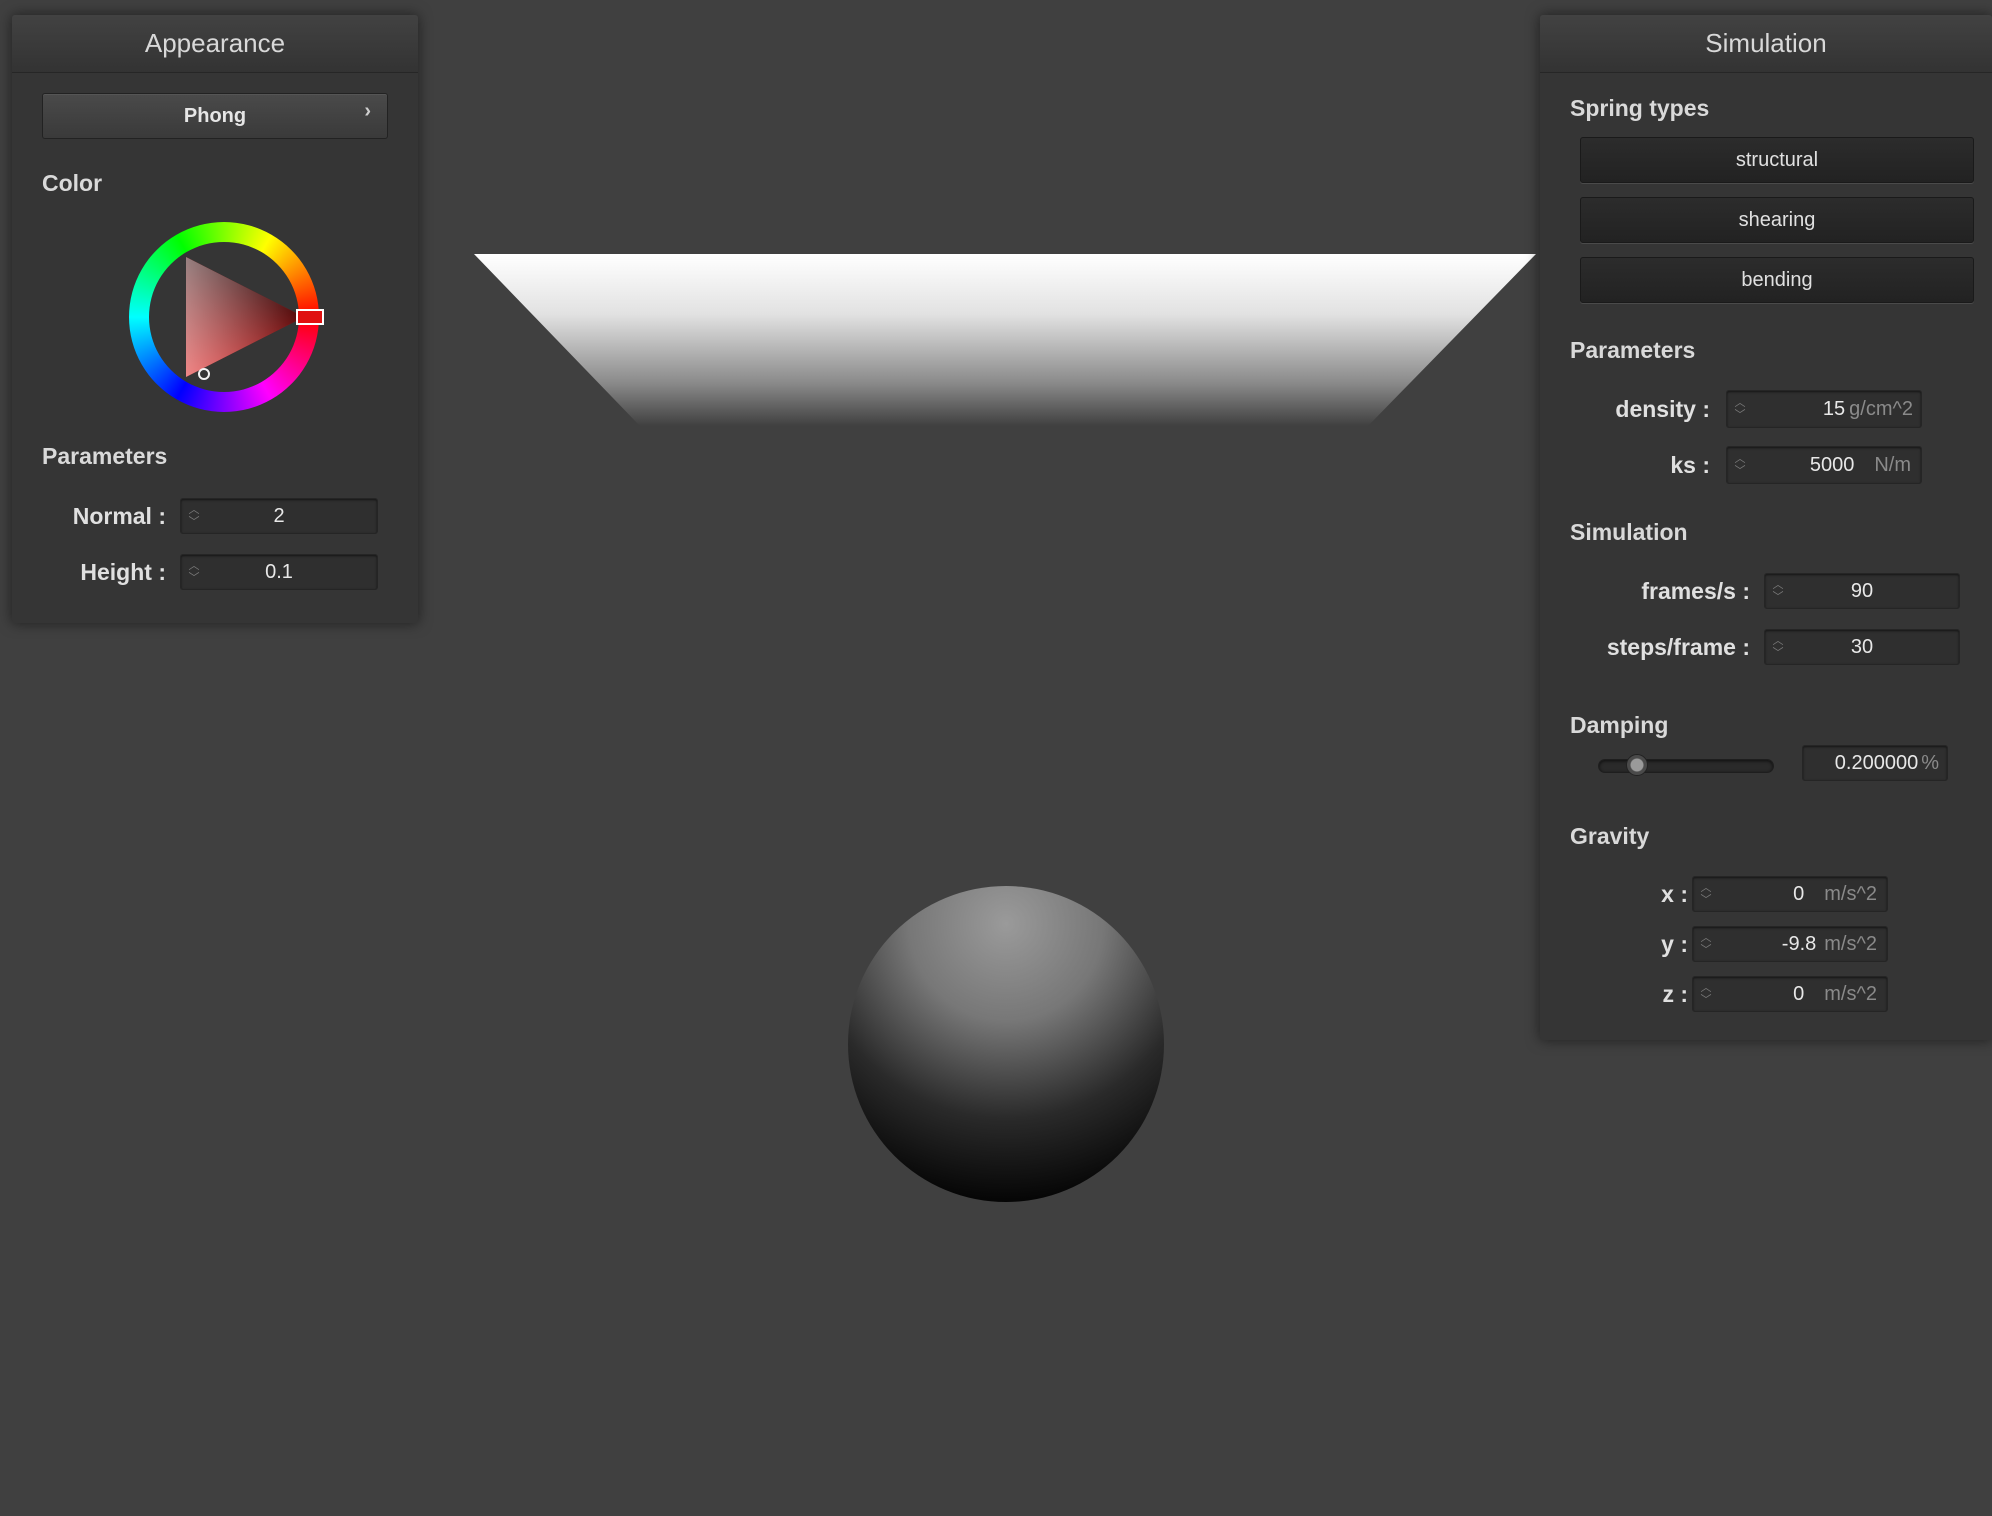 This screenshot has width=1992, height=1516. Describe the element at coordinates (1006, 1044) in the screenshot. I see `collision-sphere` at that location.